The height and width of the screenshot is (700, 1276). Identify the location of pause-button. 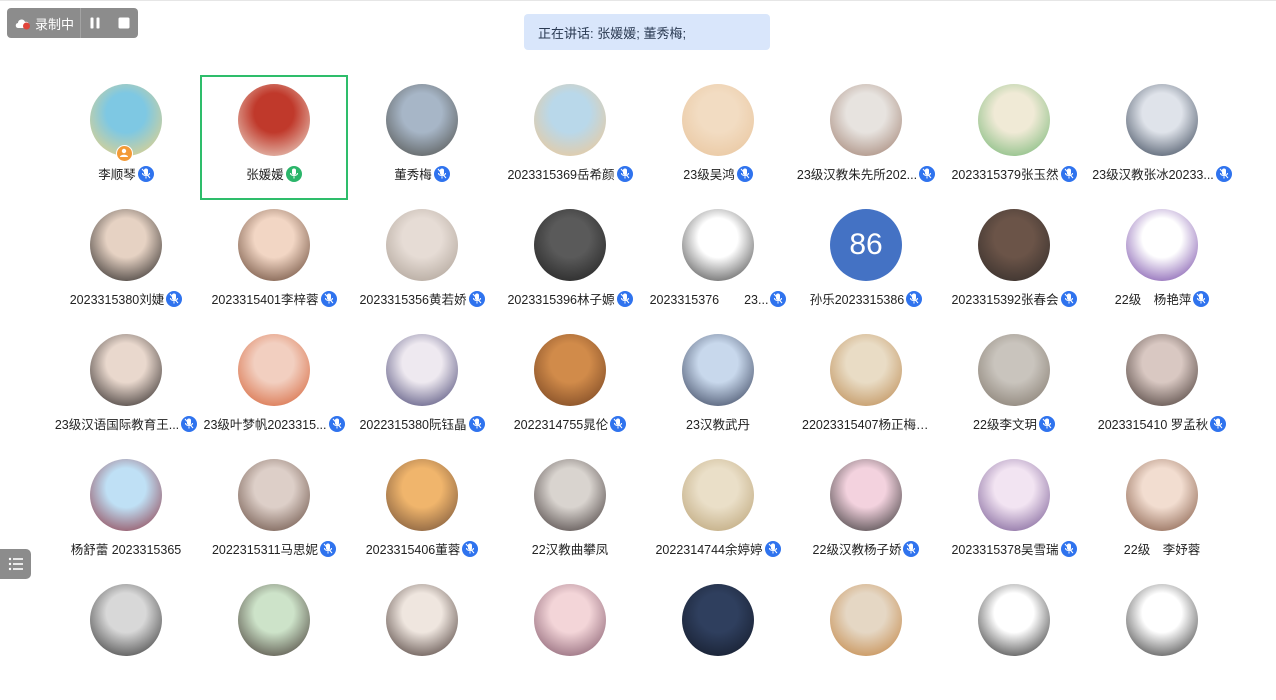
(95, 23).